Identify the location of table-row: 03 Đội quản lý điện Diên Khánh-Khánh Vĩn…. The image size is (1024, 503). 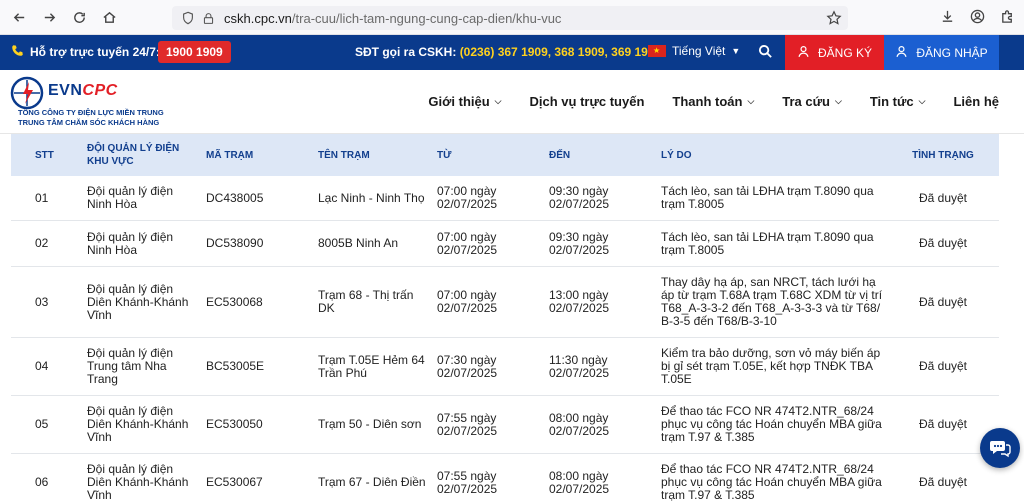
(505, 302).